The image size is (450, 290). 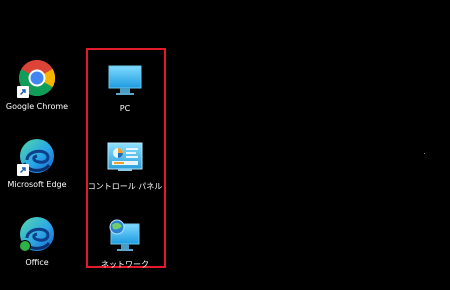 I want to click on desktop-icon-network: ネットワーク, so click(x=125, y=251).